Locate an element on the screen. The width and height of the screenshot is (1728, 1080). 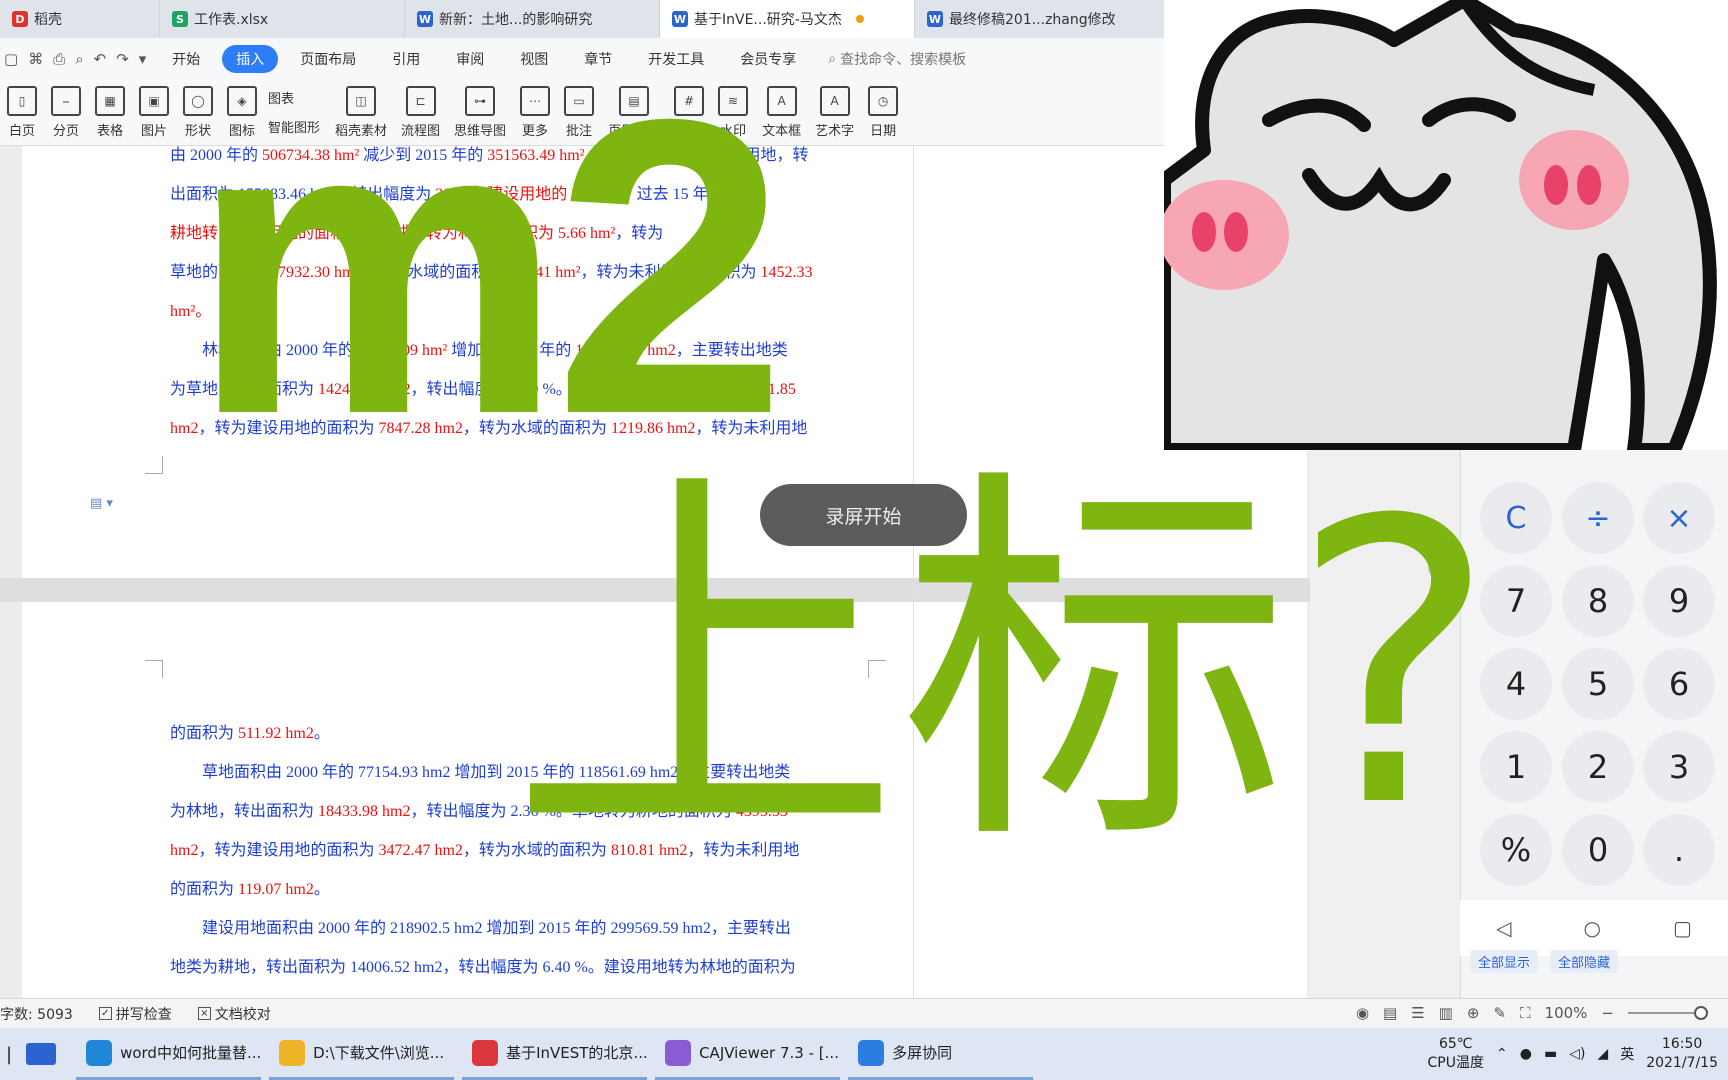
ribbon-button: ▦ 表格 is located at coordinates (110, 112).